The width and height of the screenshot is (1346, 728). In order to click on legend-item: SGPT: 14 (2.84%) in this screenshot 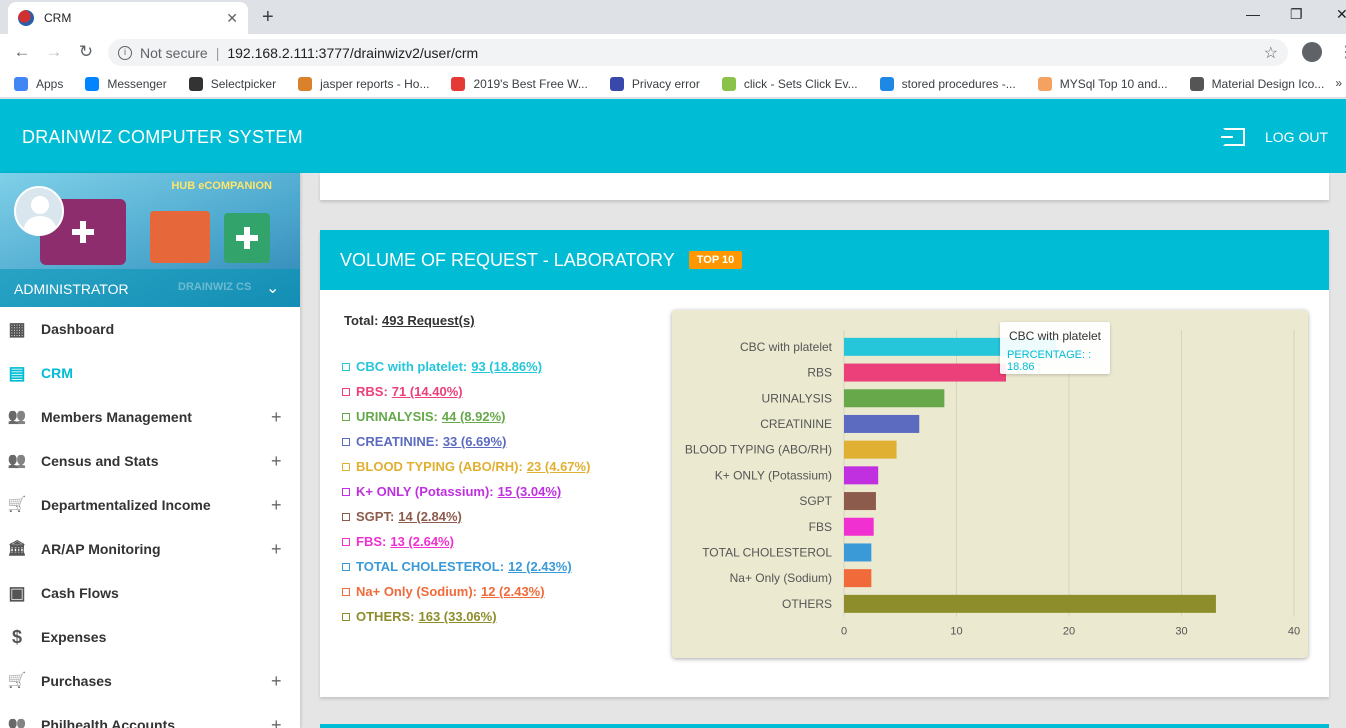, I will do `click(466, 516)`.